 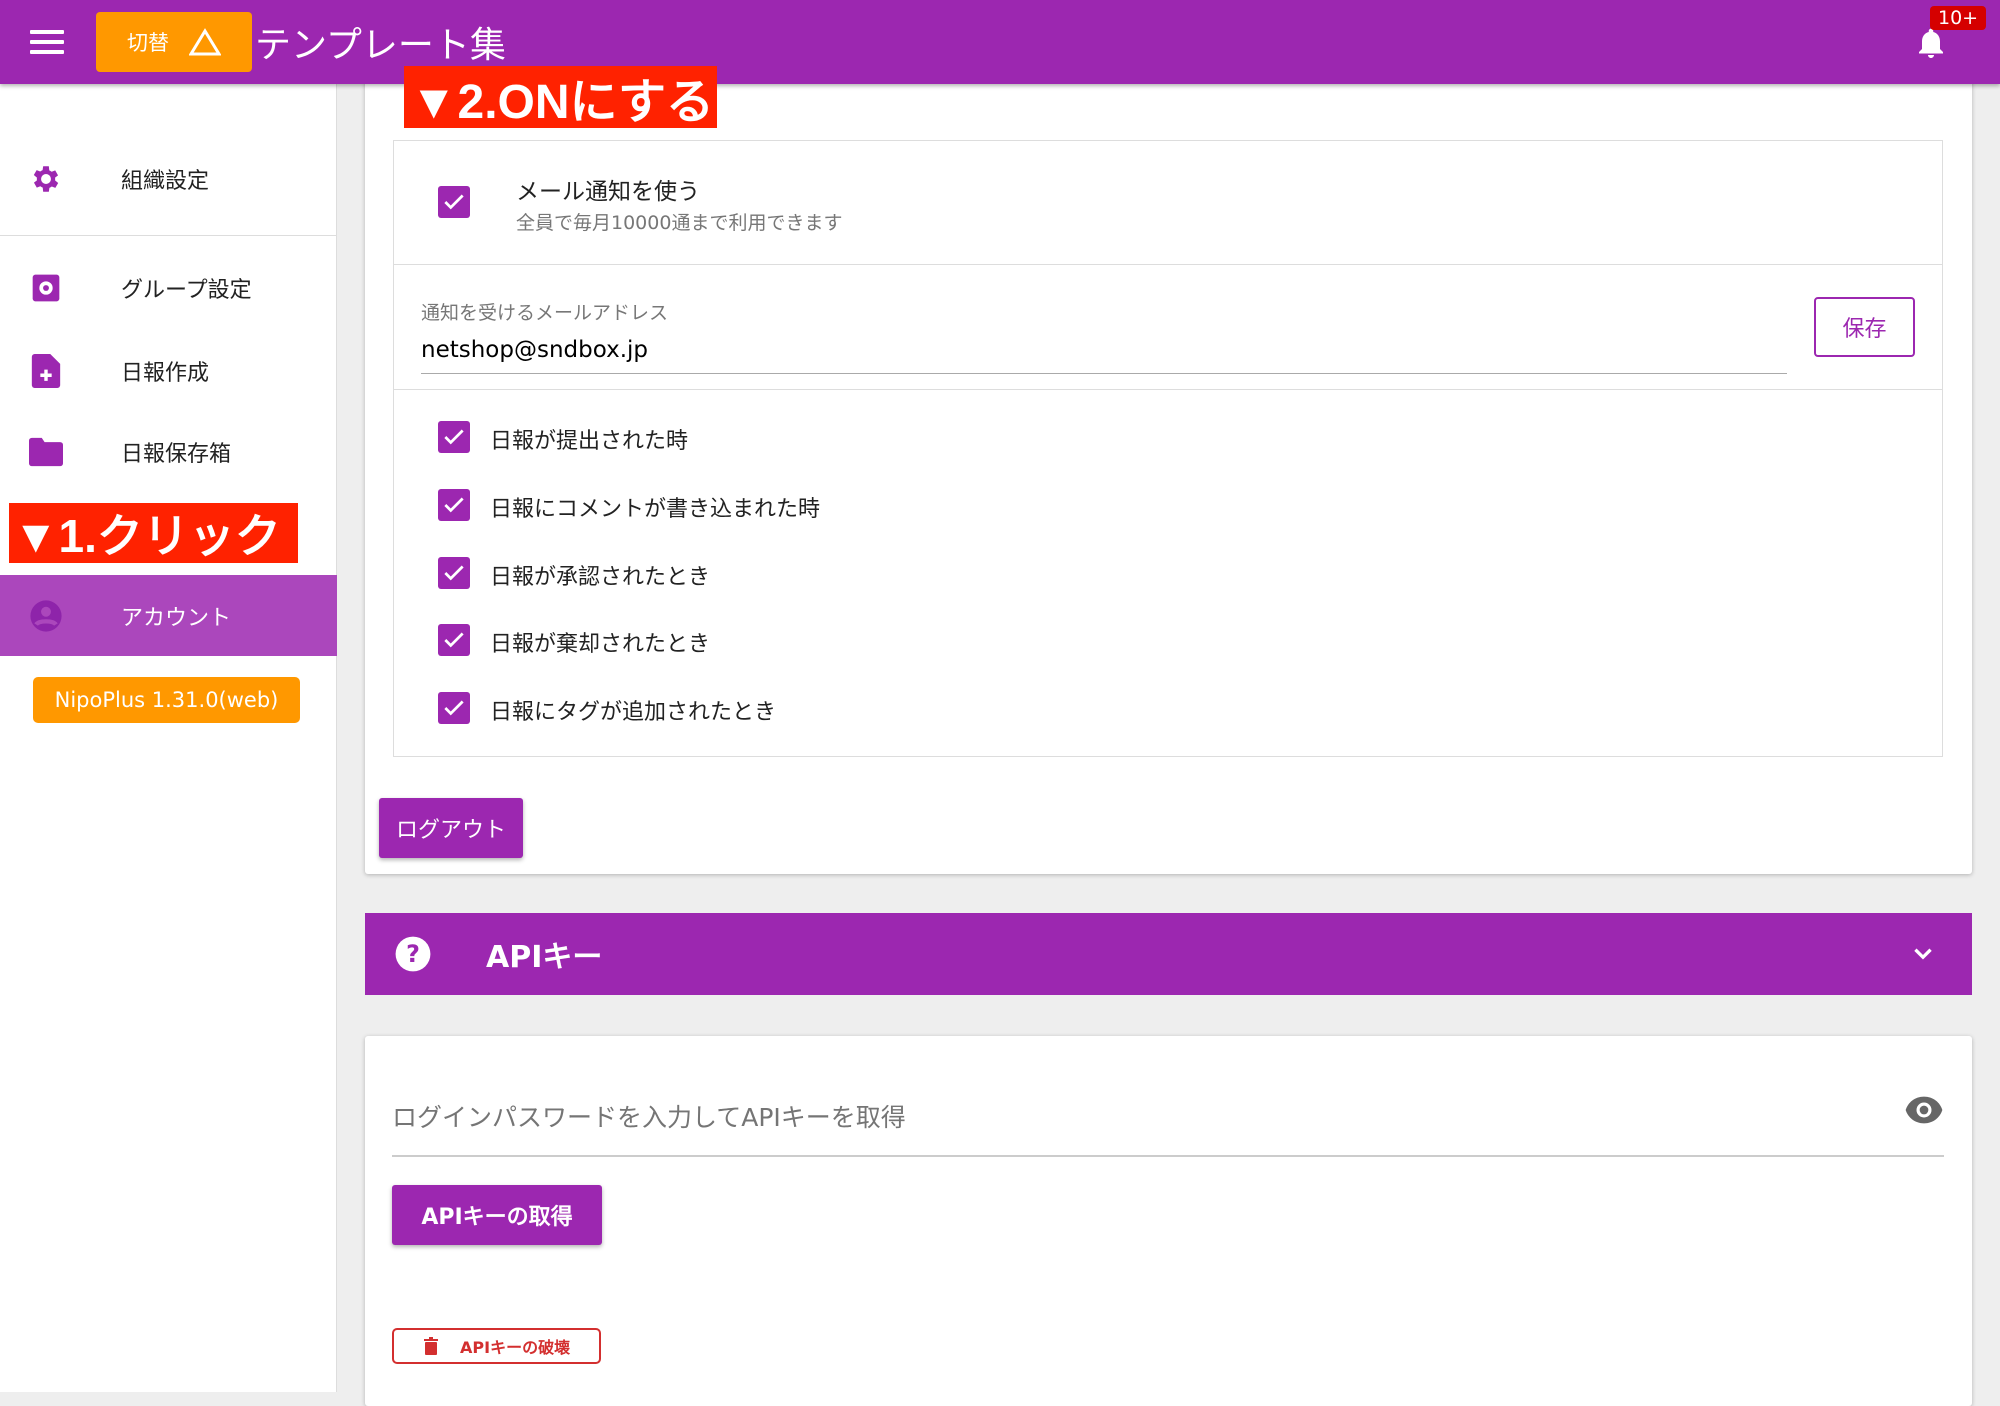 I want to click on mail-enable-subtext: 全員で毎月10000通まで利用できます, so click(x=679, y=223).